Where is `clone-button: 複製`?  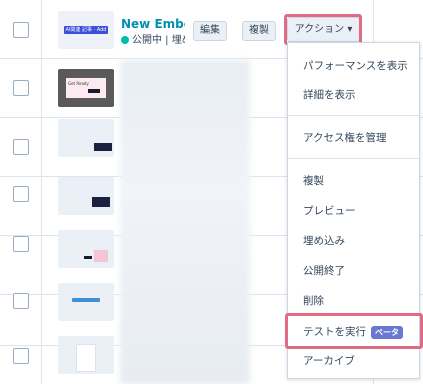 clone-button: 複製 is located at coordinates (259, 31).